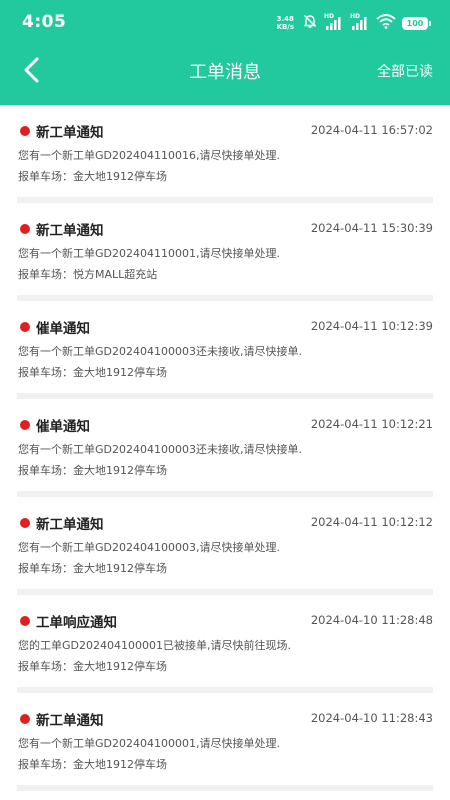 The width and height of the screenshot is (450, 800). What do you see at coordinates (149, 743) in the screenshot?
I see `message-desc: 您有一个新工单GD202404100001,请尽快接单处理.` at bounding box center [149, 743].